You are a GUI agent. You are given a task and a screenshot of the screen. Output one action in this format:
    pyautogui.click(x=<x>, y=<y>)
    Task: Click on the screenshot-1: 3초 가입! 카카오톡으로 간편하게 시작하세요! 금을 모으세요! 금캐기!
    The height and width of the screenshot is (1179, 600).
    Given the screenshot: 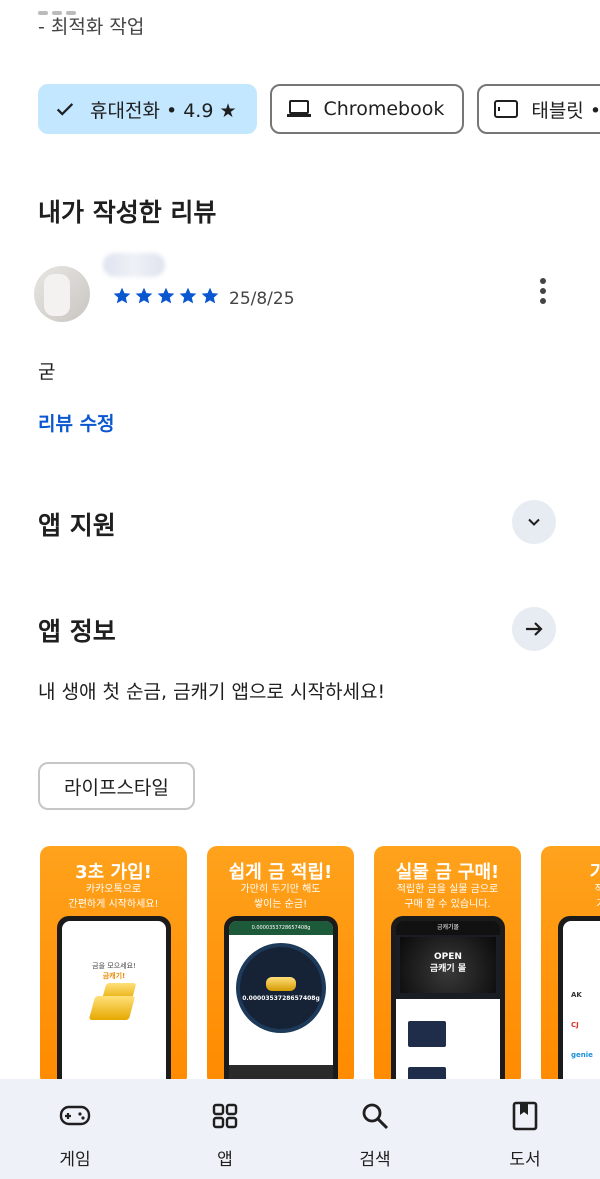 What is the action you would take?
    pyautogui.click(x=113, y=966)
    